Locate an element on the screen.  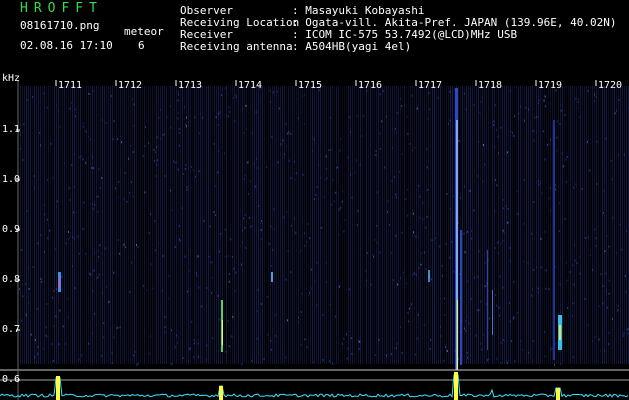
meteor-echo-side is located at coordinates (461, 297).